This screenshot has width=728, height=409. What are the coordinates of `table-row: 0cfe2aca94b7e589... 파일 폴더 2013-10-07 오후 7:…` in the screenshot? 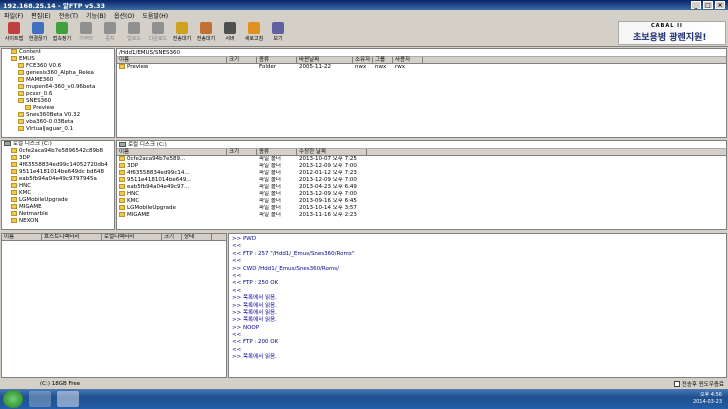 It's located at (421, 159).